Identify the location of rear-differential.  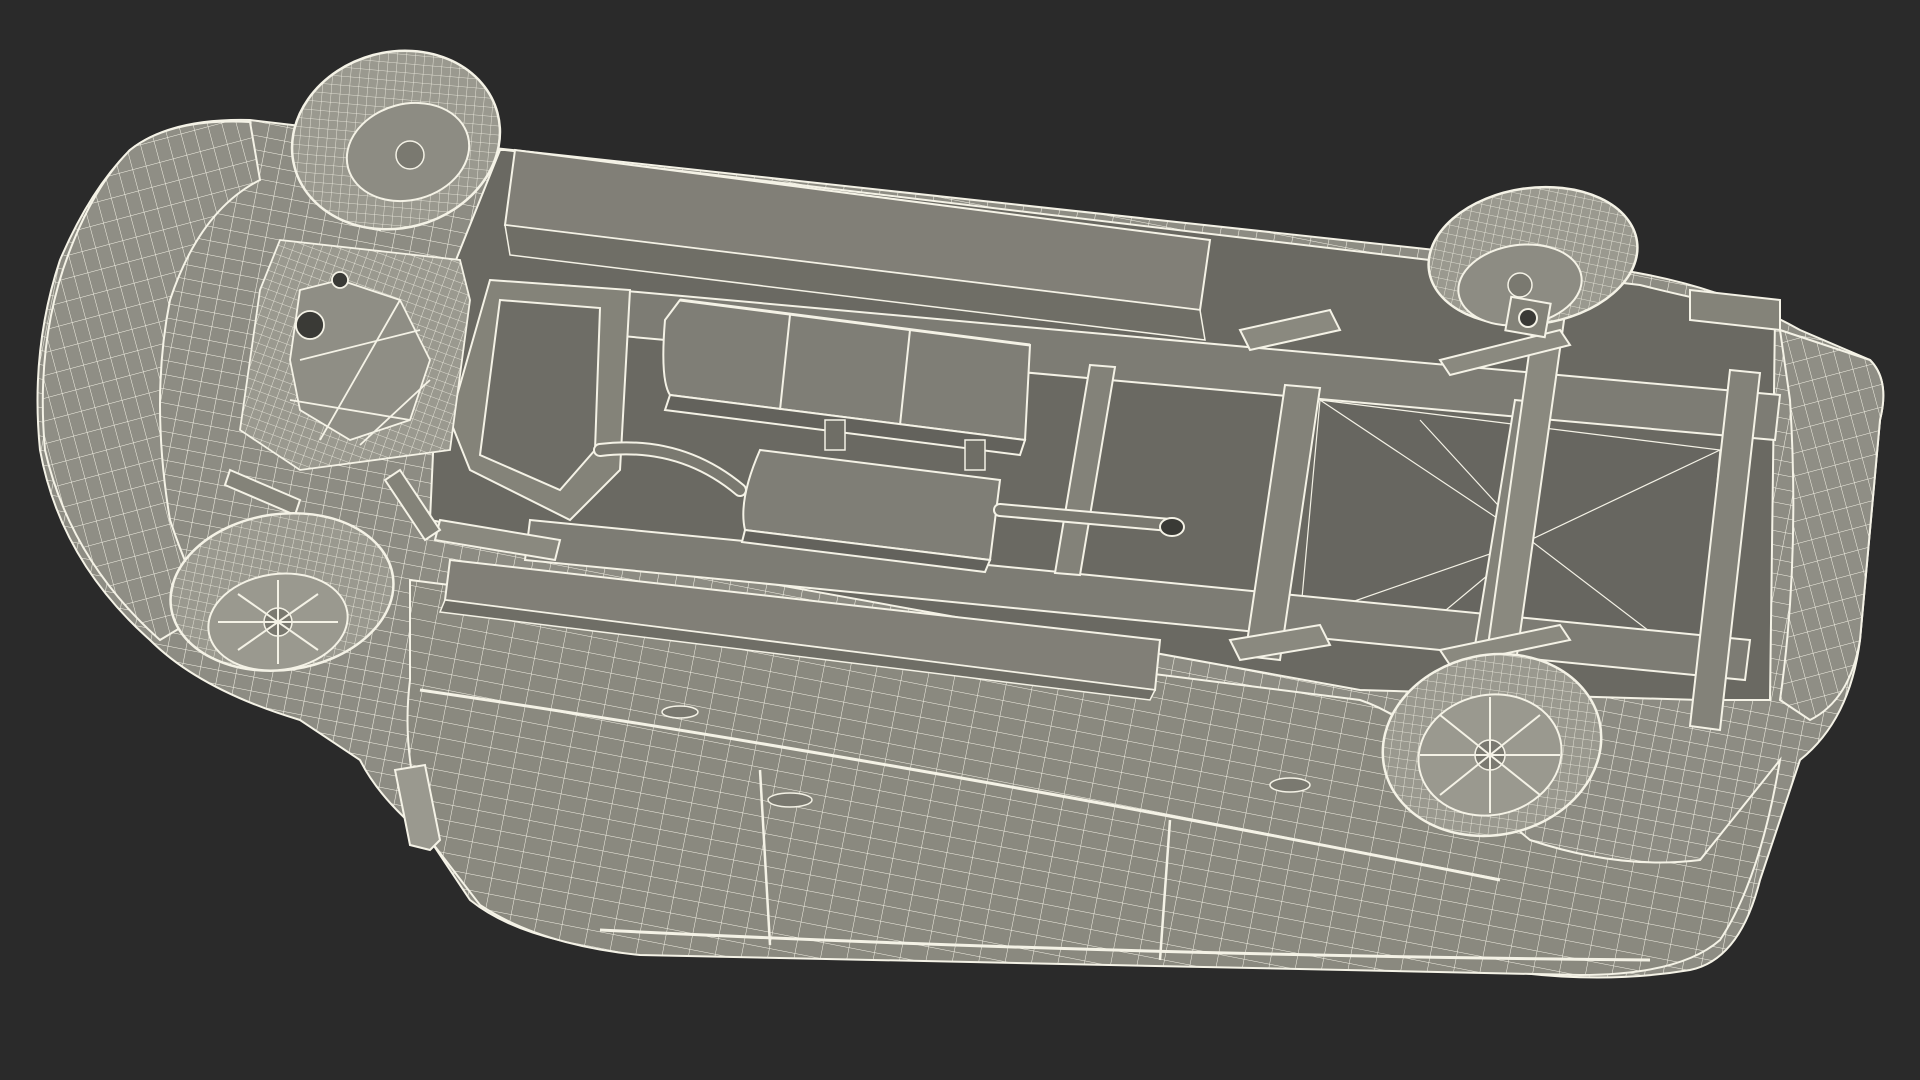
(1528, 317).